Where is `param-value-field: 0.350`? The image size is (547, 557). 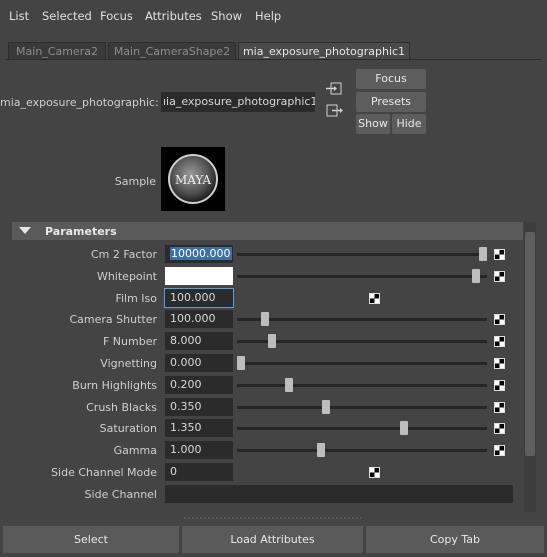 param-value-field: 0.350 is located at coordinates (199, 407).